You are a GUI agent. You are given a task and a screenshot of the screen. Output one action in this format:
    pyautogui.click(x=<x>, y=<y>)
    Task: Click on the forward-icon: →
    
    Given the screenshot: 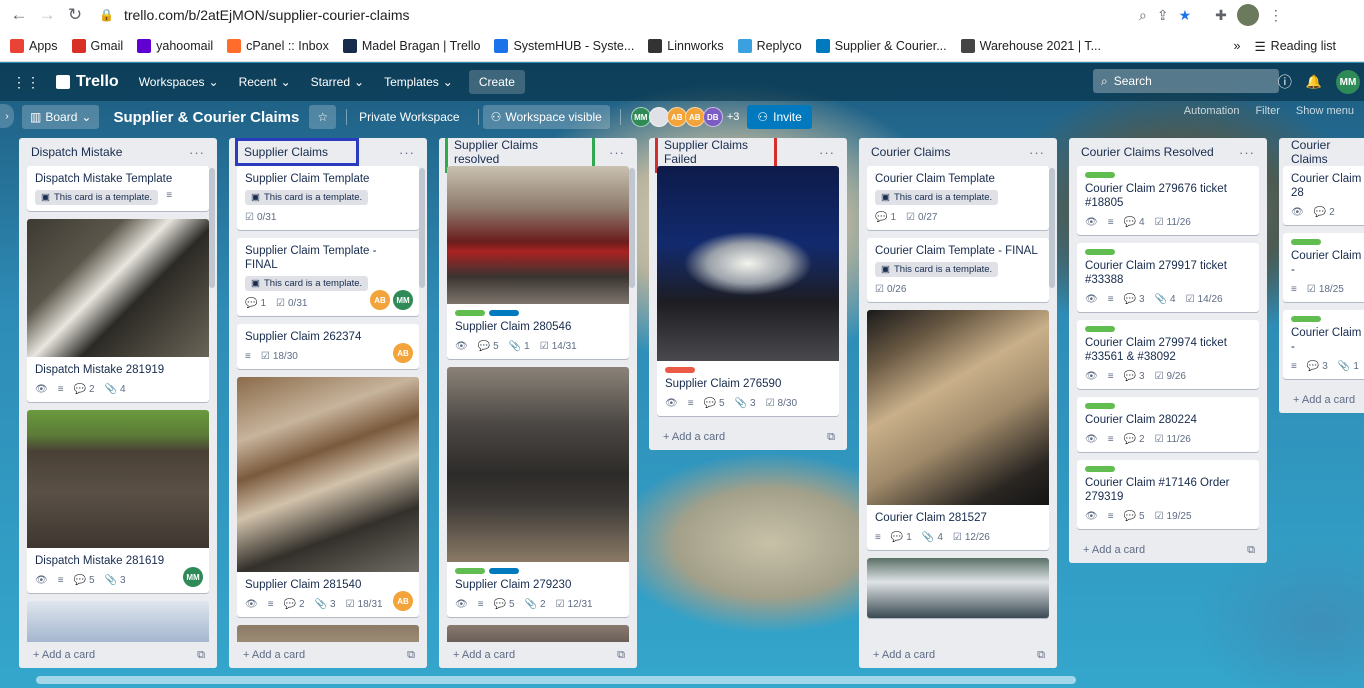 What is the action you would take?
    pyautogui.click(x=47, y=15)
    